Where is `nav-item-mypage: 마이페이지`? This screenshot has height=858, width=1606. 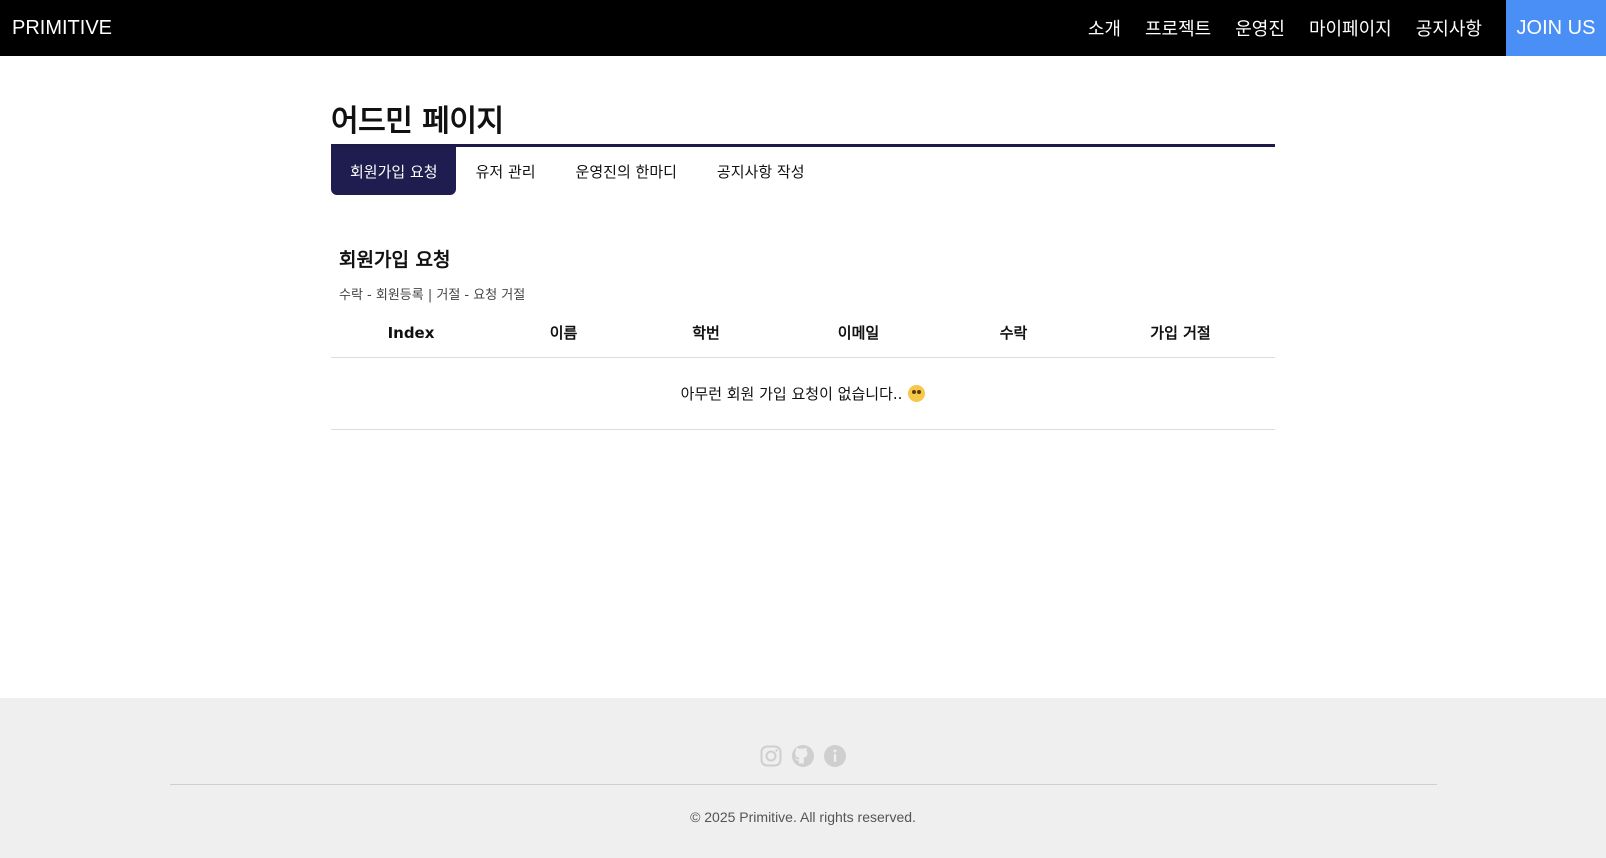
nav-item-mypage: 마이페이지 is located at coordinates (1350, 28).